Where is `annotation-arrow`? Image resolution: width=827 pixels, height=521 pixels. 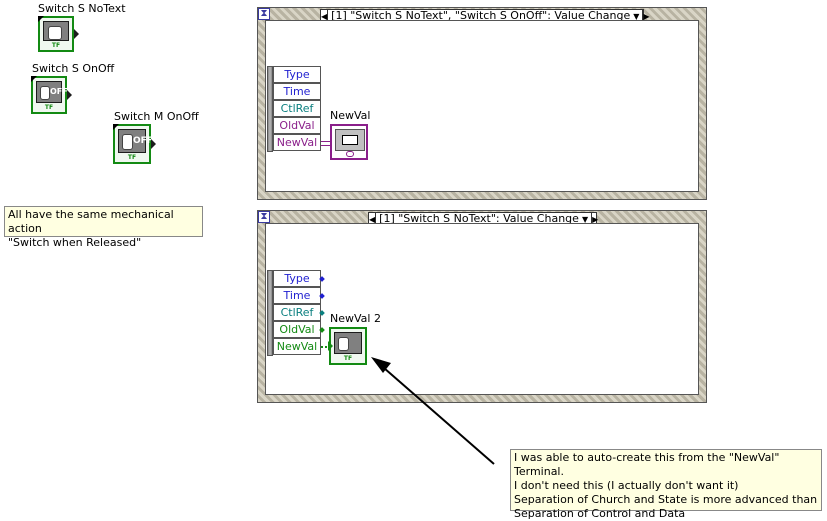
annotation-arrow is located at coordinates (433, 411).